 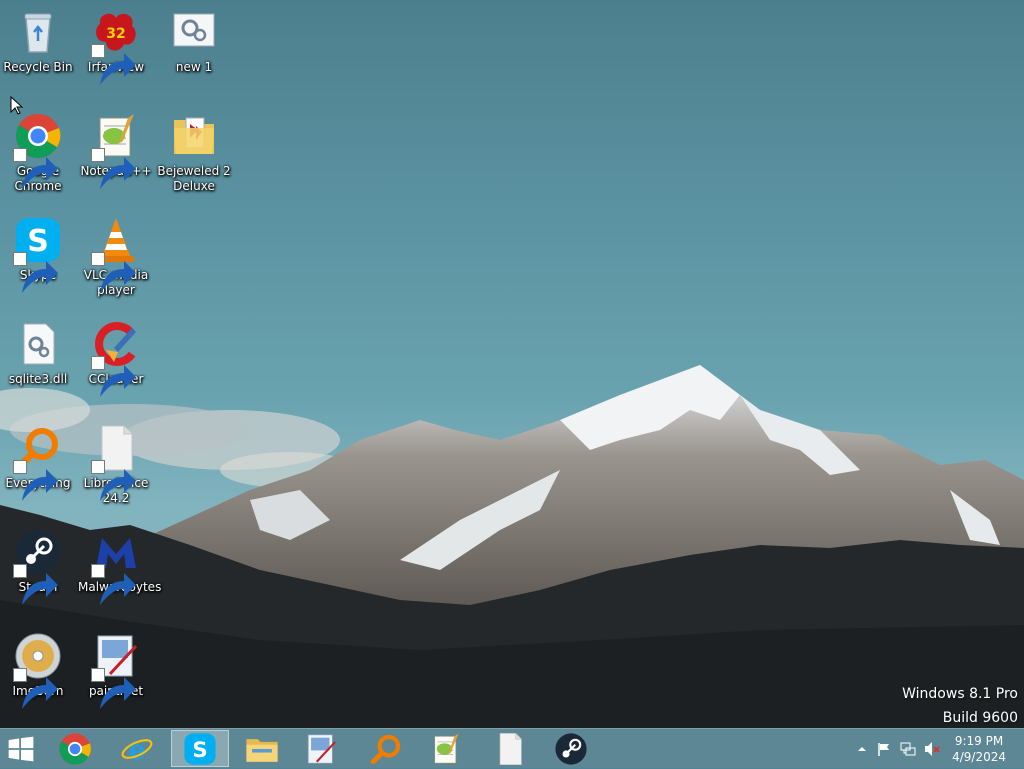 I want to click on taskbar-skype: S, so click(x=200, y=748).